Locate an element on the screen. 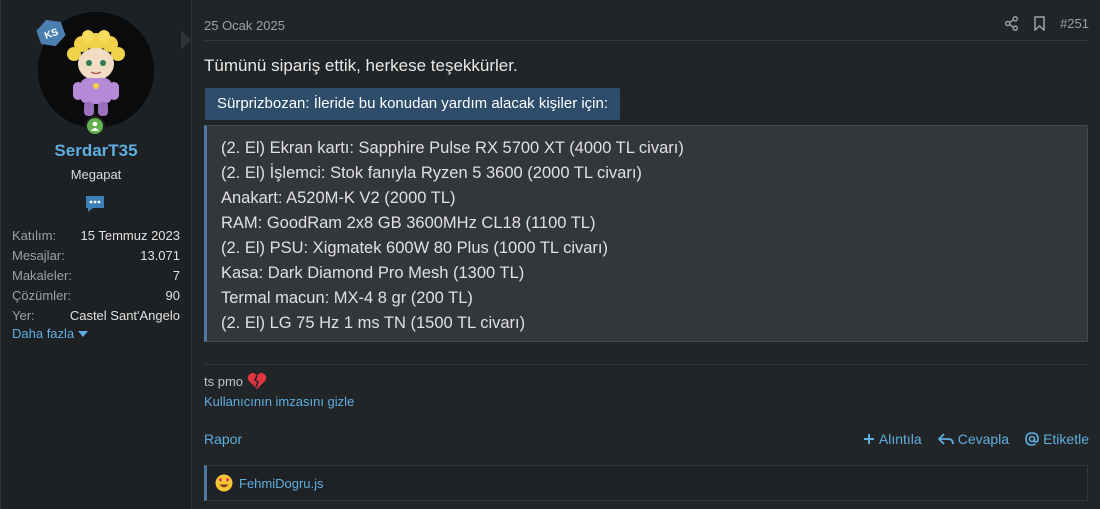 The image size is (1100, 509). bookmark-icon is located at coordinates (1039, 23).